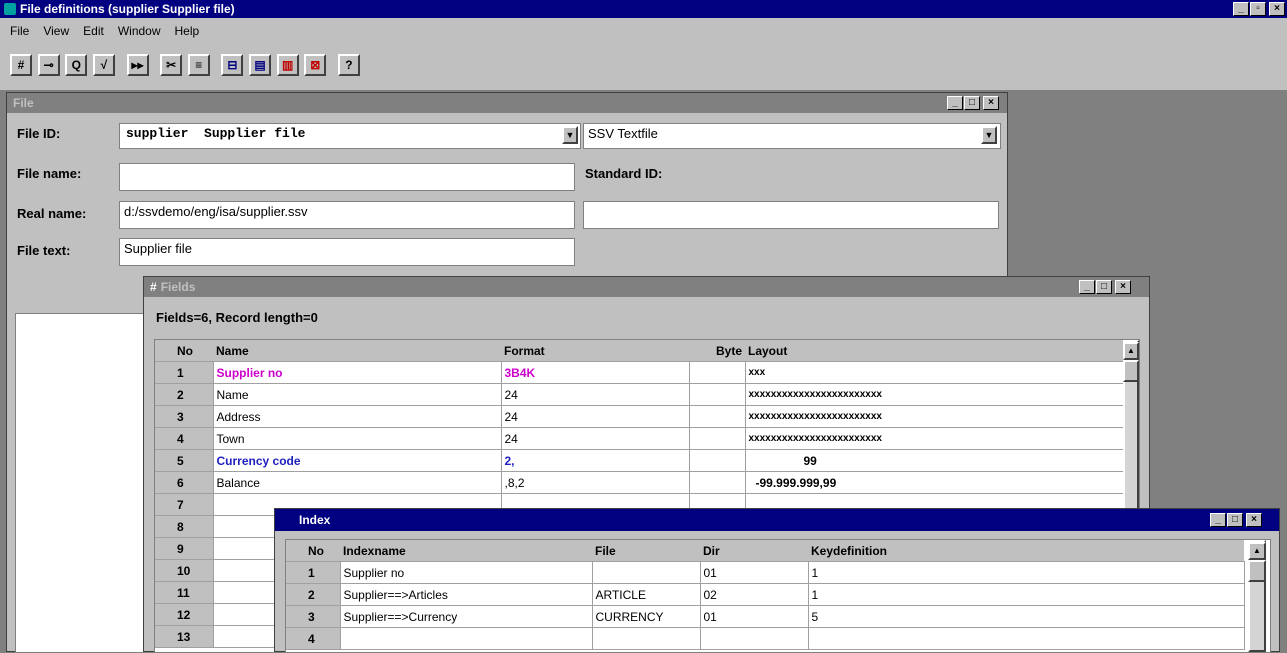 Image resolution: width=1287 pixels, height=653 pixels. What do you see at coordinates (357, 460) in the screenshot?
I see `field-name-cell: Currency code` at bounding box center [357, 460].